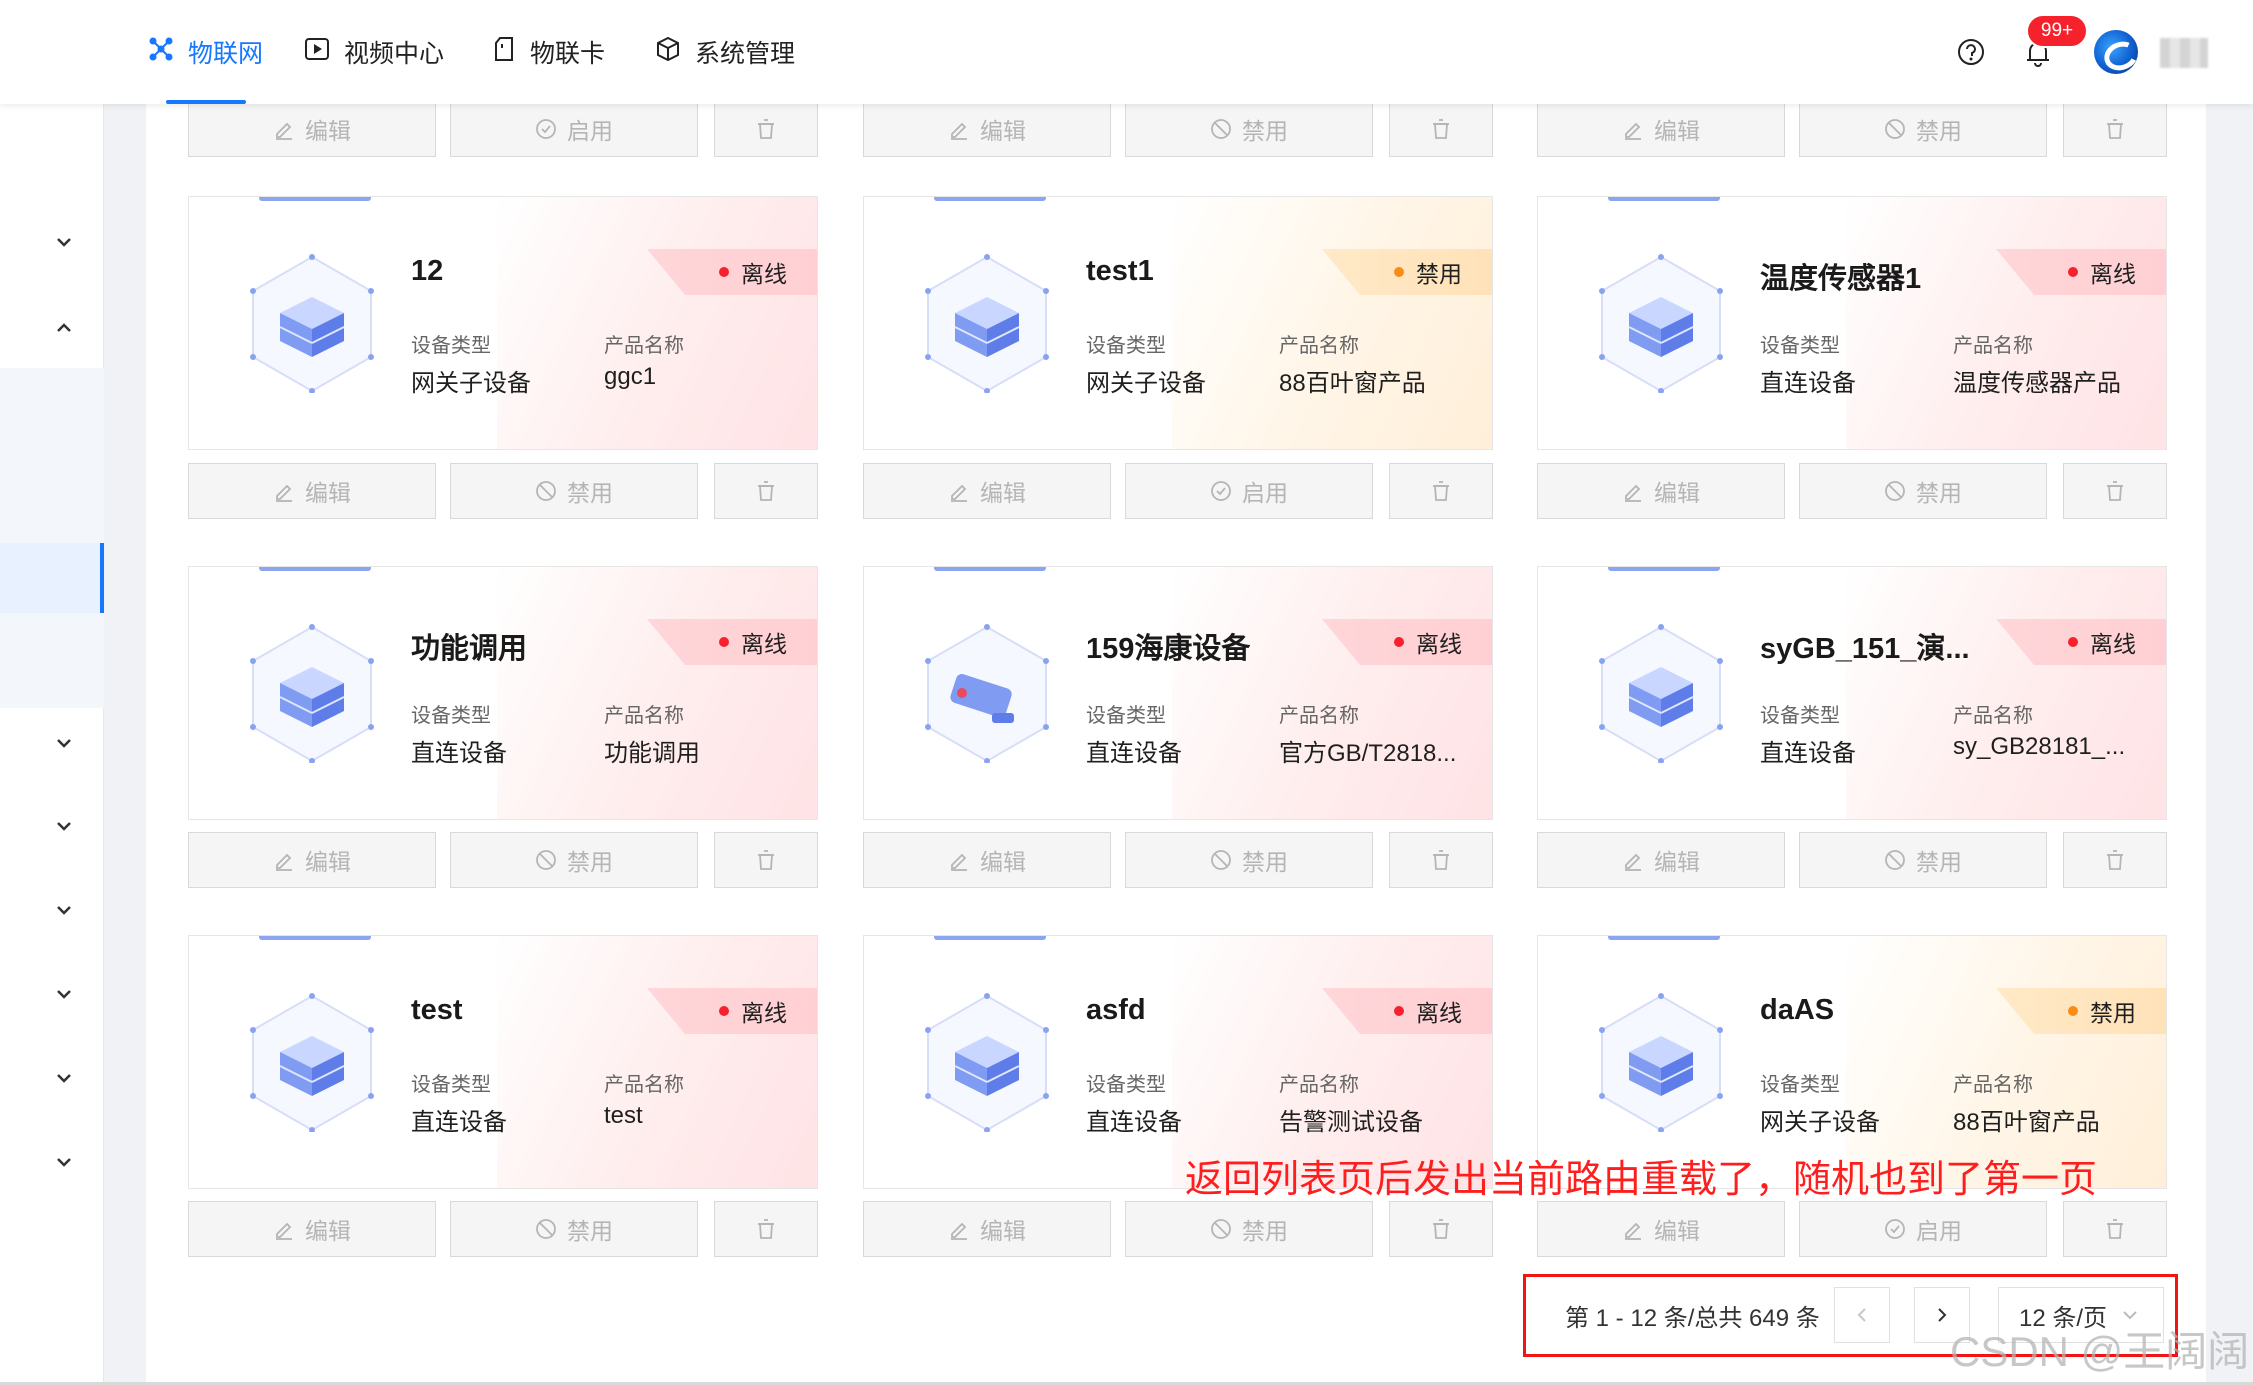 The width and height of the screenshot is (2253, 1385). Describe the element at coordinates (1971, 54) in the screenshot. I see `help-icon` at that location.